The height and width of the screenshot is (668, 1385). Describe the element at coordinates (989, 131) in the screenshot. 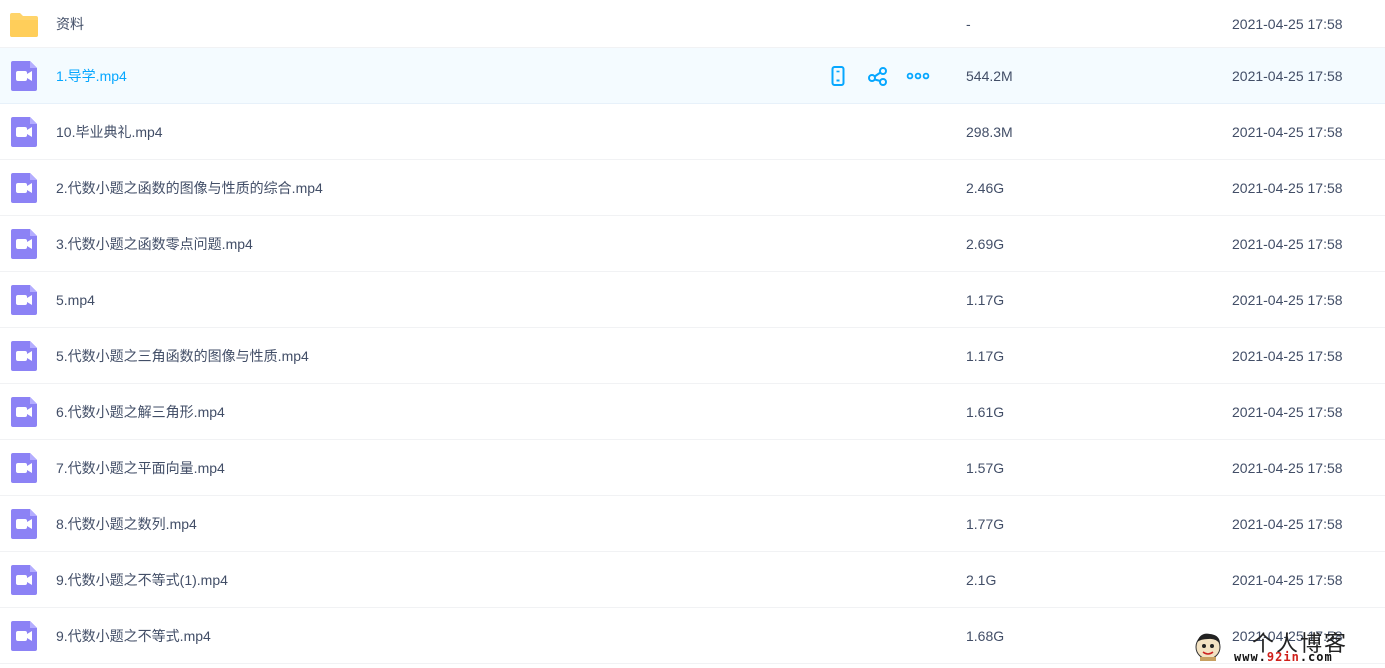

I see `file-size: 298.3M` at that location.